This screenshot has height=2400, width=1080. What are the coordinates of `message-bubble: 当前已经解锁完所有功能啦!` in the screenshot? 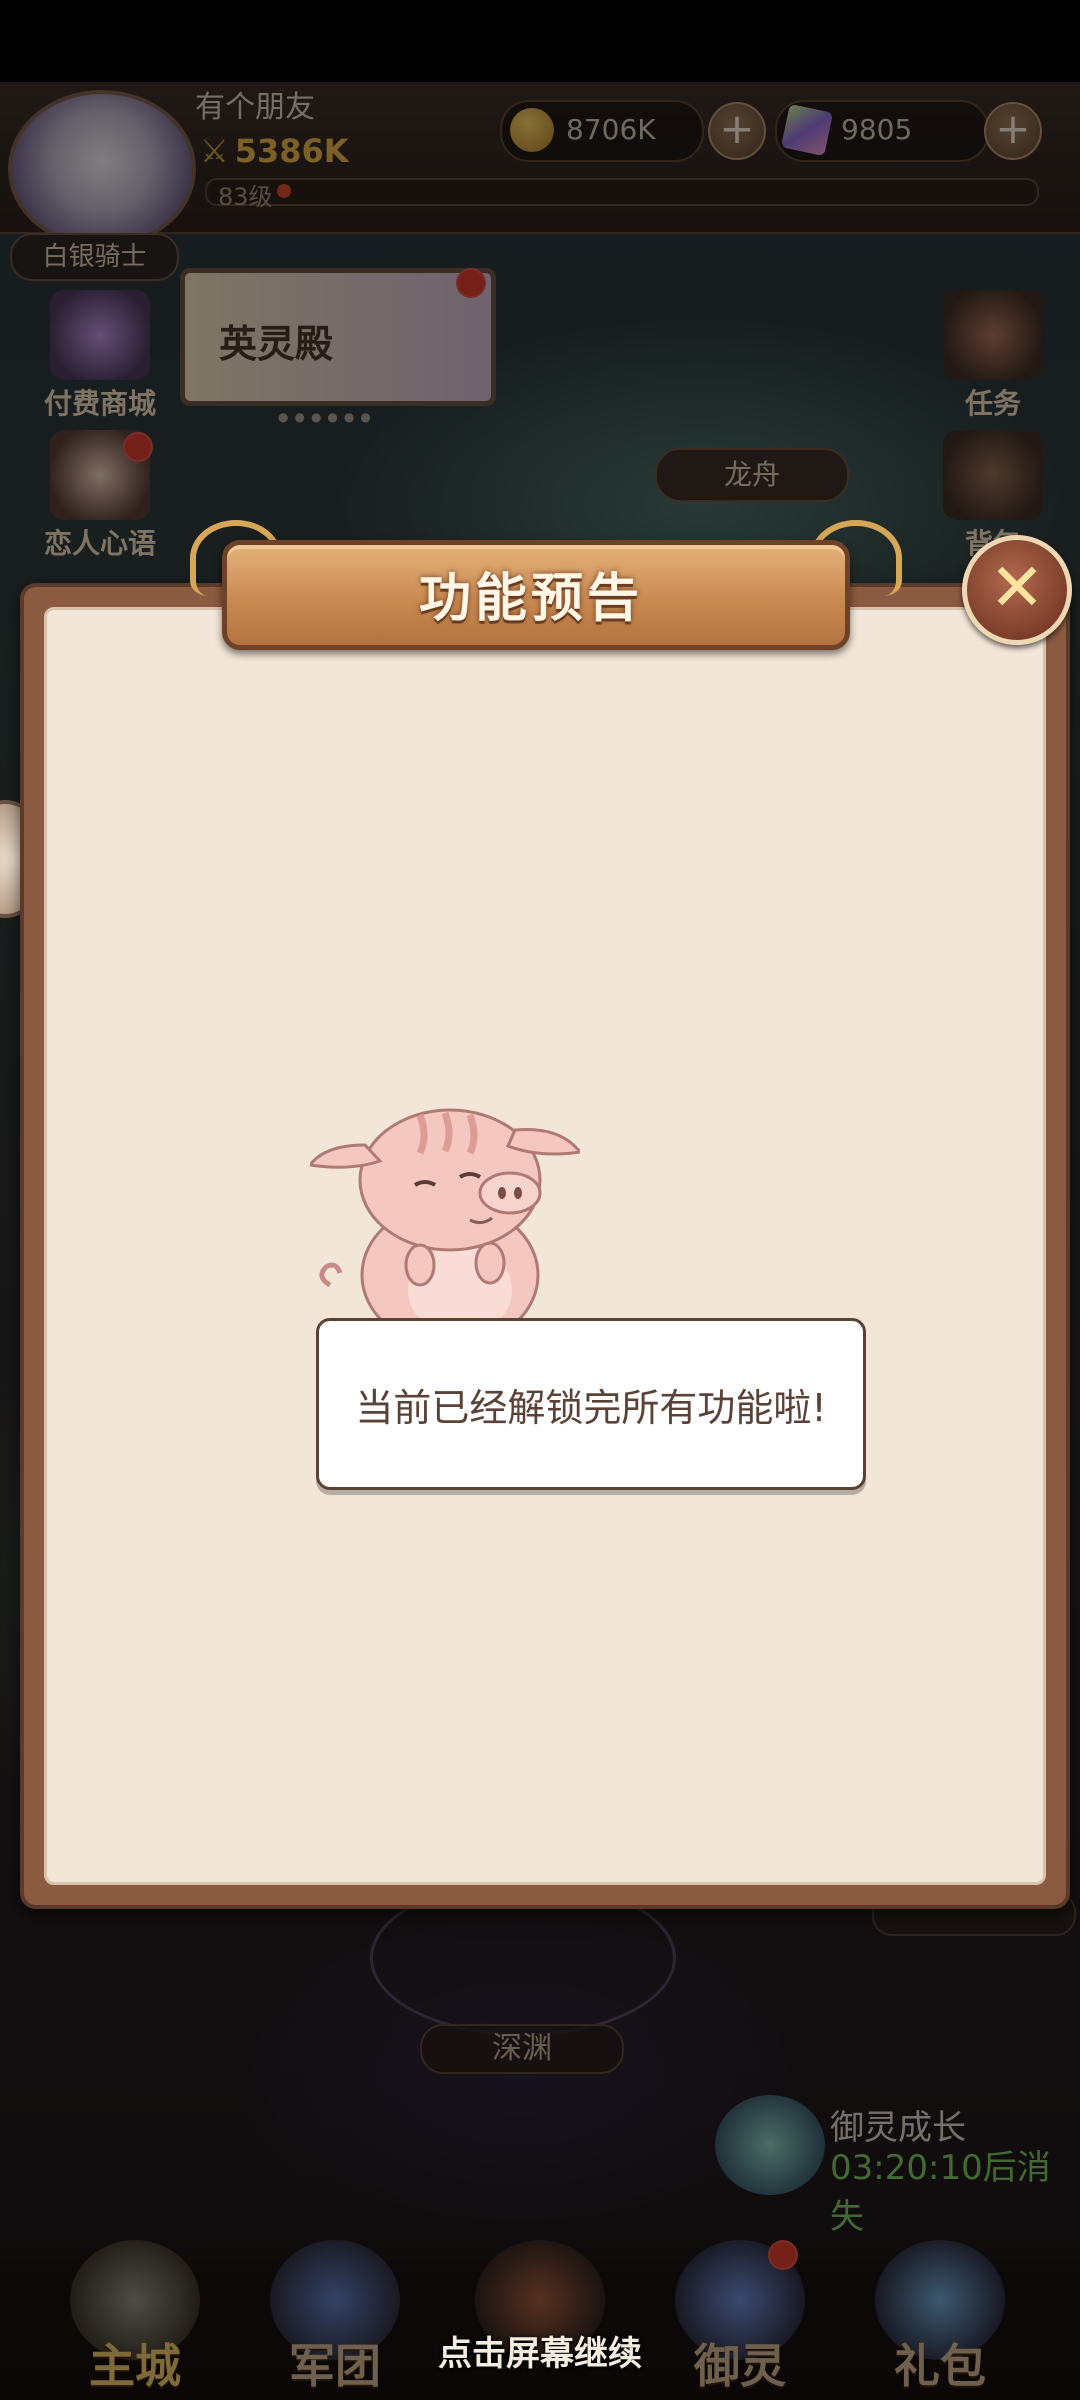 It's located at (591, 1404).